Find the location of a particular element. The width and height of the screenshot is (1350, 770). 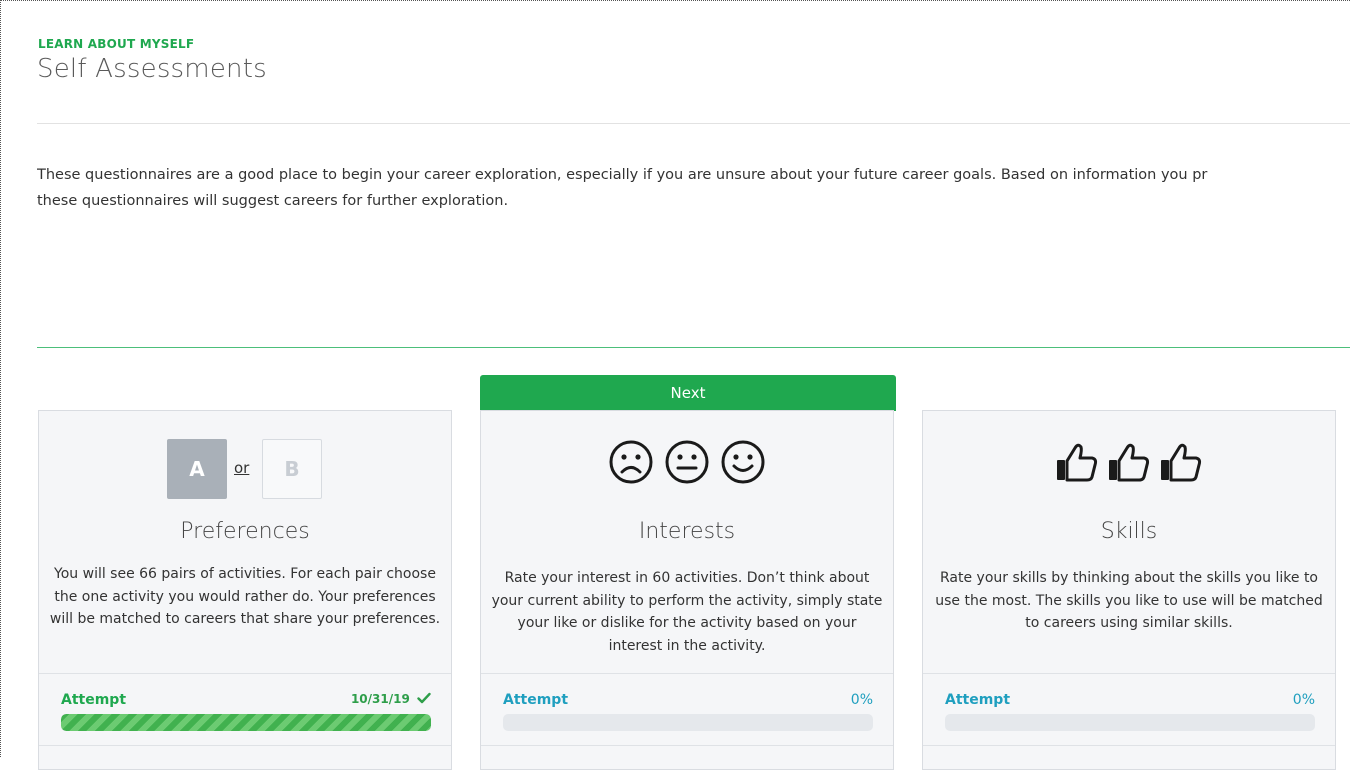

attempt-row: Attempt 10/31/19 is located at coordinates (246, 701).